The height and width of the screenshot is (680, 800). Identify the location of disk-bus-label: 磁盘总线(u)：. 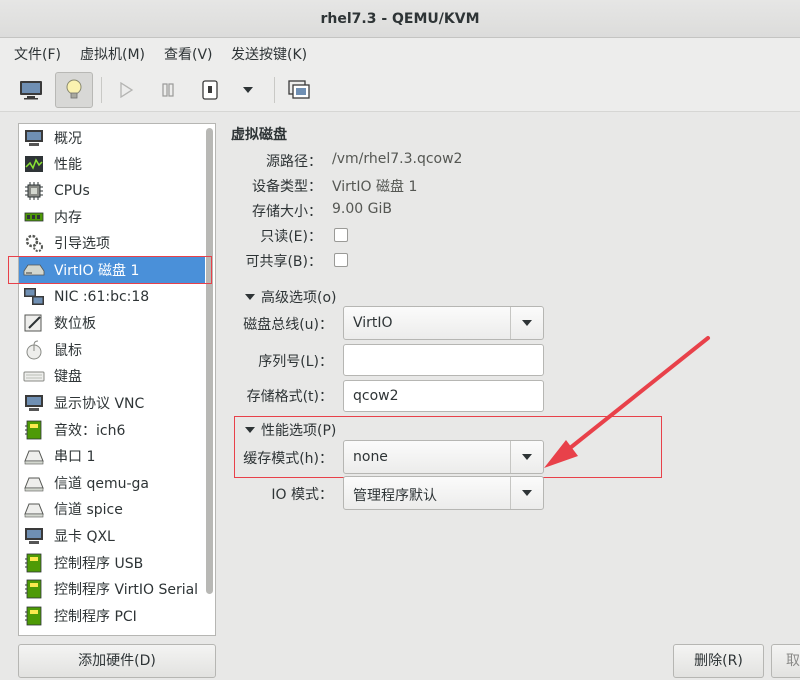
(288, 325).